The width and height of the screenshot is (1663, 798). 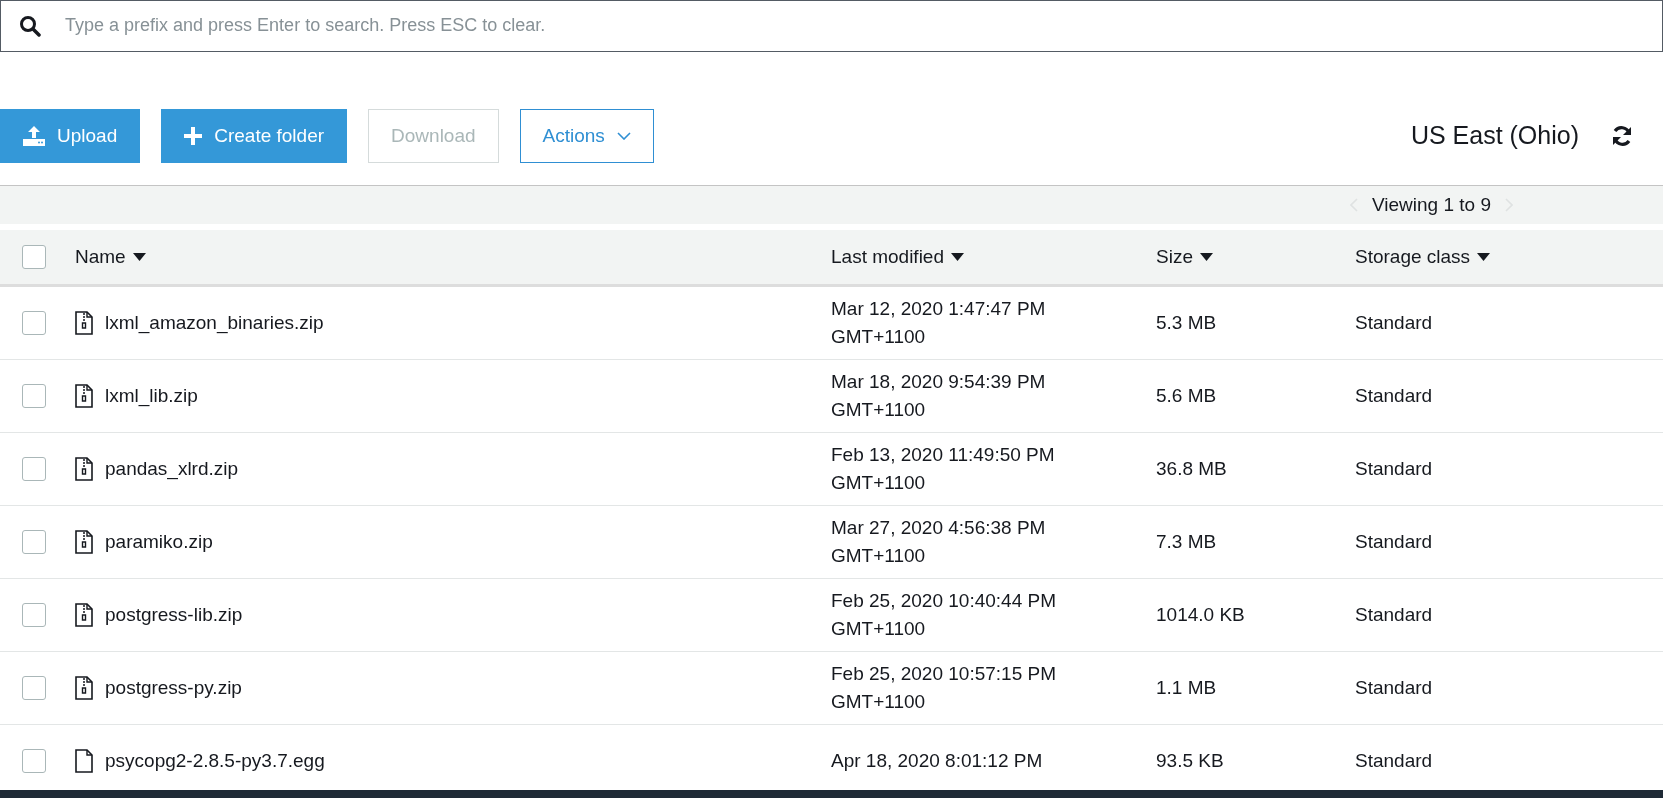 I want to click on file-name: postgress-py.zip, so click(x=173, y=688).